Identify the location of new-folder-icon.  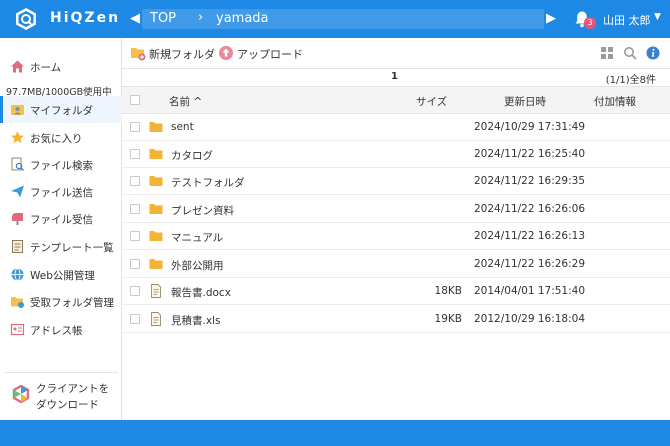
(138, 54).